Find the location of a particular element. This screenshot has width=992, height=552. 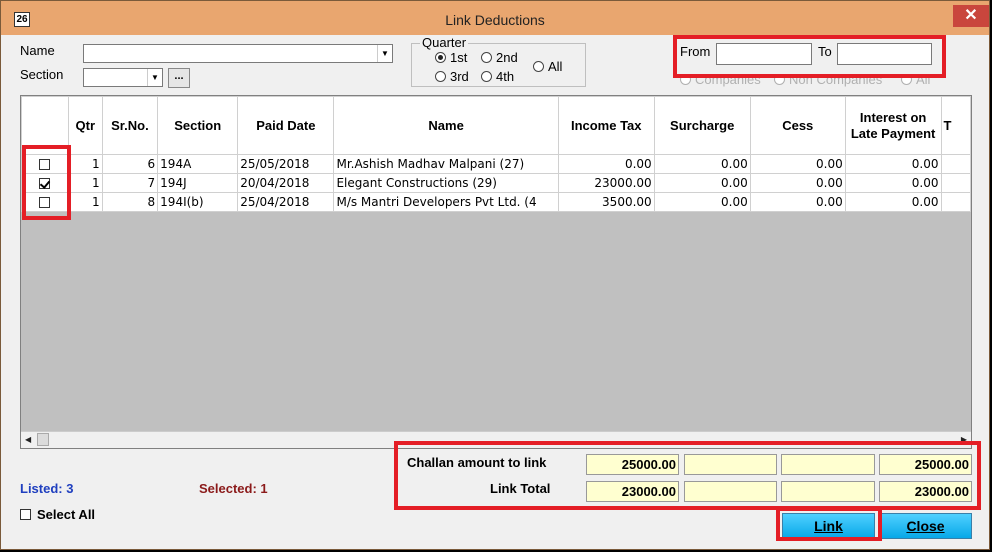

section-label: Section is located at coordinates (42, 74).